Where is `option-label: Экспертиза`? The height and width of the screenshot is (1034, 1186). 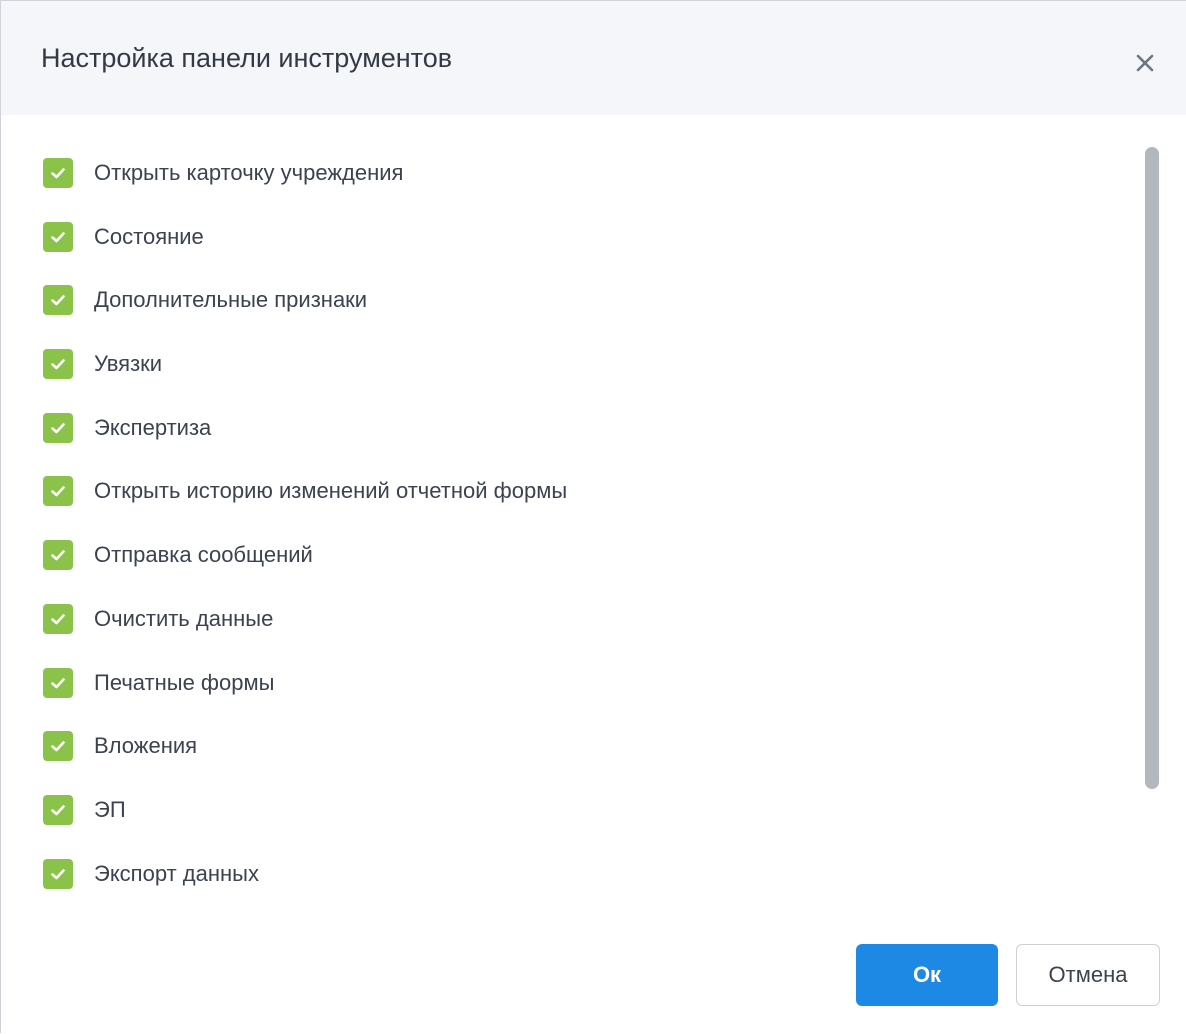
option-label: Экспертиза is located at coordinates (153, 427).